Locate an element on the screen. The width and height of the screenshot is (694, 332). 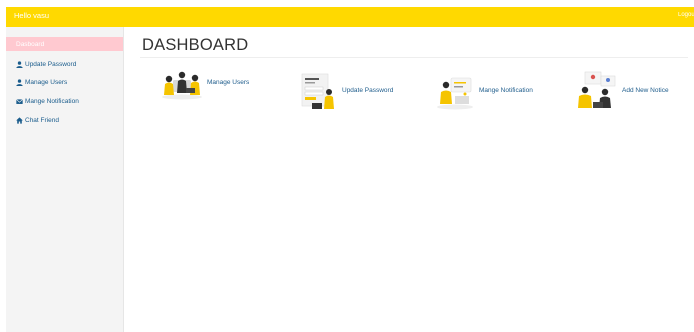
sidebar-item-label: Dasboard is located at coordinates (30, 44).